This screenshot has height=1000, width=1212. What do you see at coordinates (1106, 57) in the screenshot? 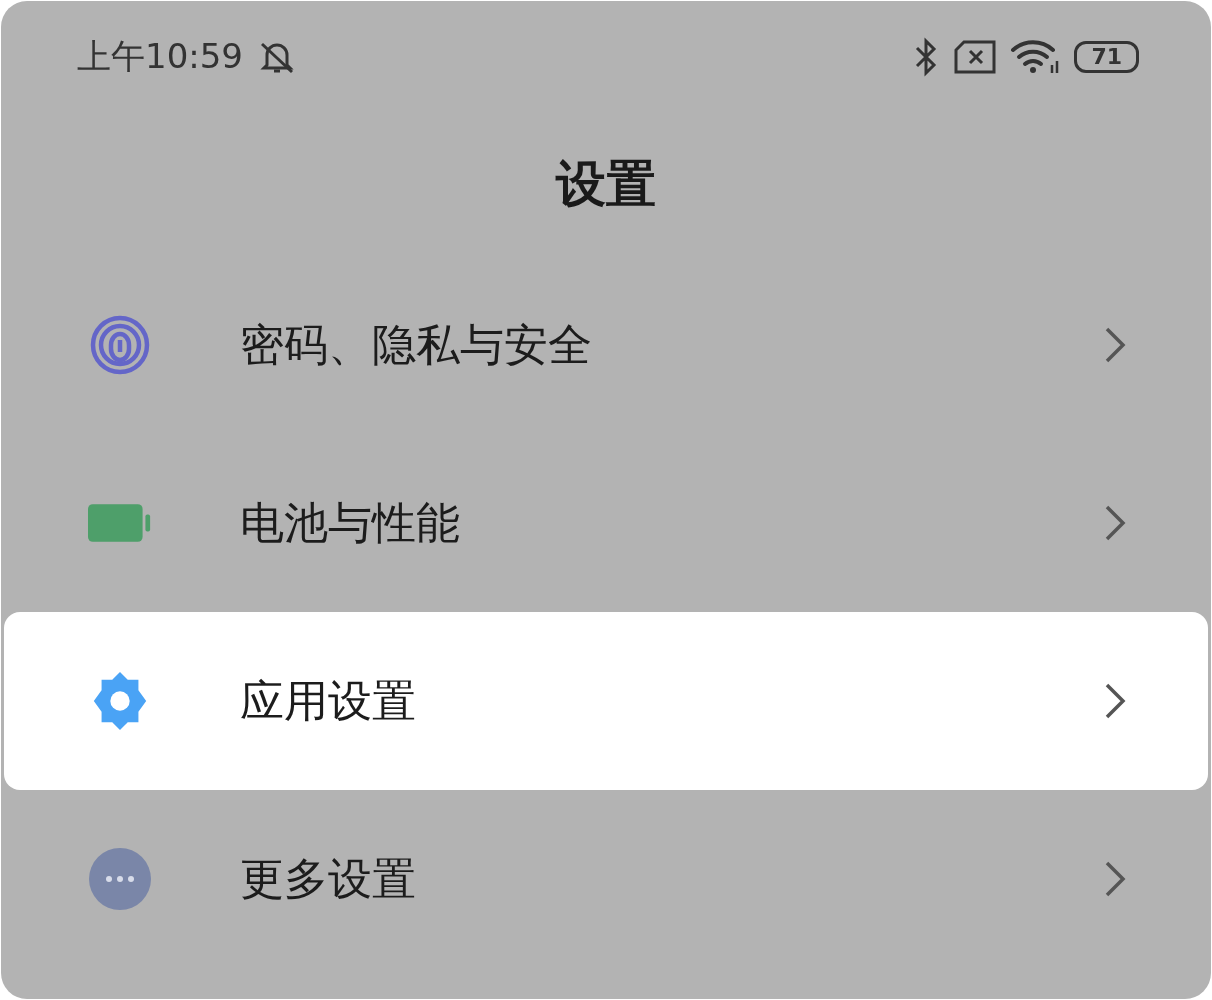
I see `battery-level: 71` at bounding box center [1106, 57].